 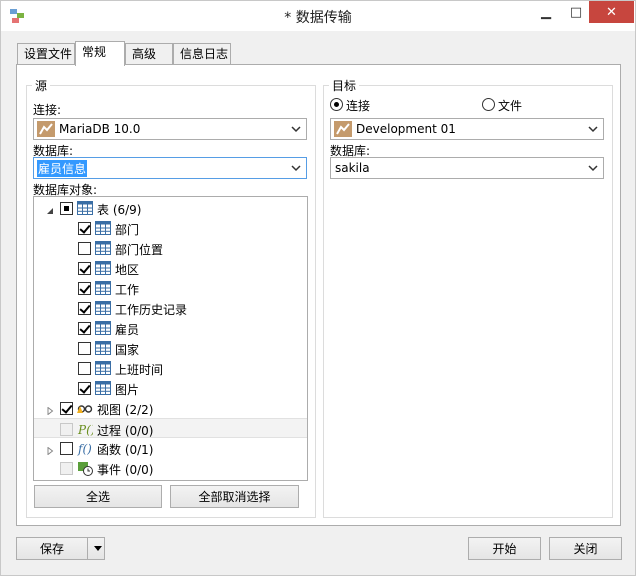 What do you see at coordinates (127, 330) in the screenshot?
I see `tree-node-label: 雇员` at bounding box center [127, 330].